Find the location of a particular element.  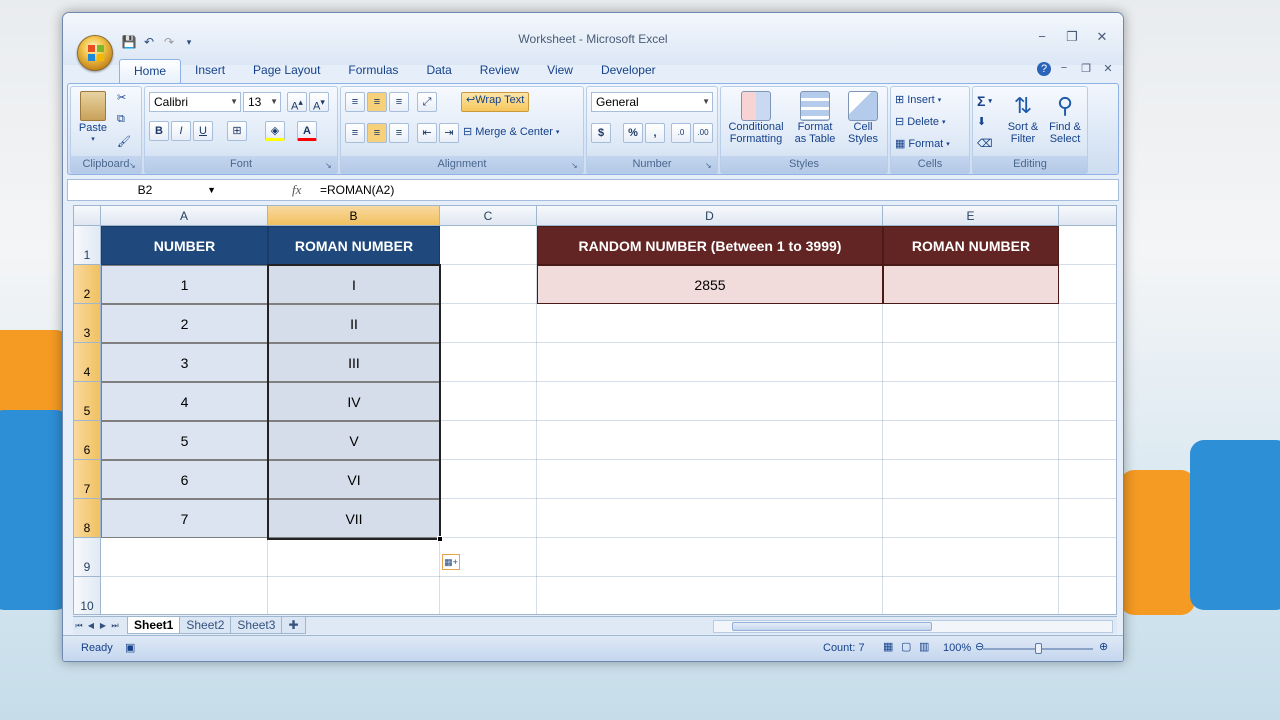

shrink-font-icon: A▾ is located at coordinates (319, 102).